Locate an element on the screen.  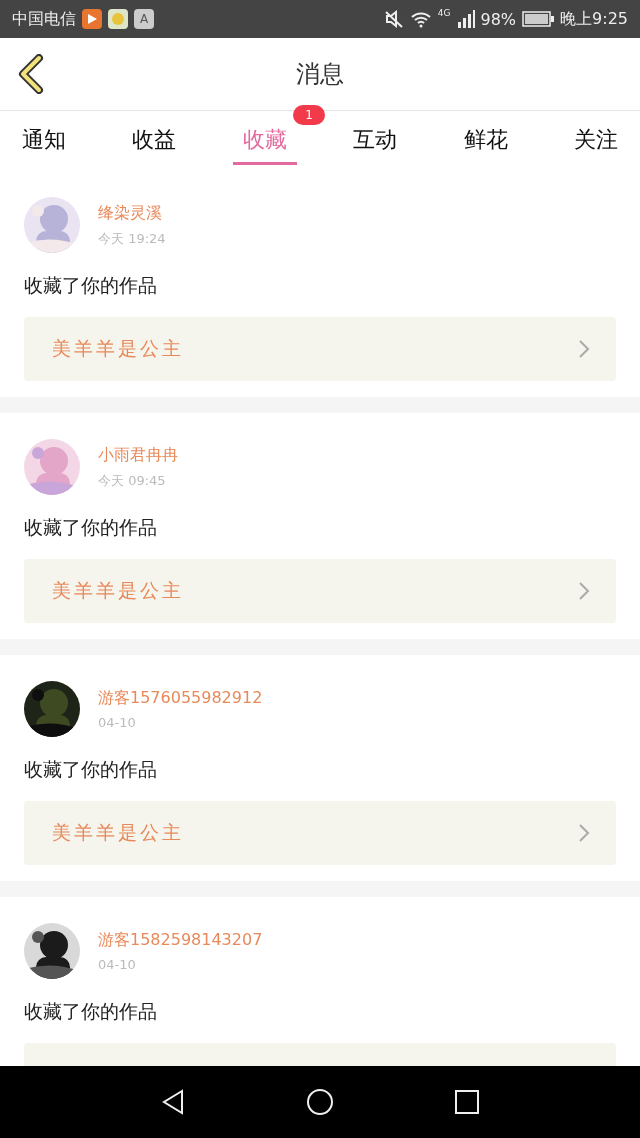
clock-text: 晚上9:25 is located at coordinates (594, 19).